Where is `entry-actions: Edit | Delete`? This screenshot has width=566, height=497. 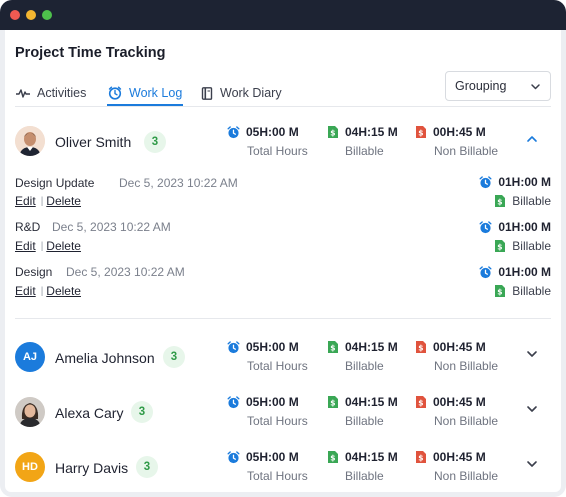 entry-actions: Edit | Delete is located at coordinates (48, 291).